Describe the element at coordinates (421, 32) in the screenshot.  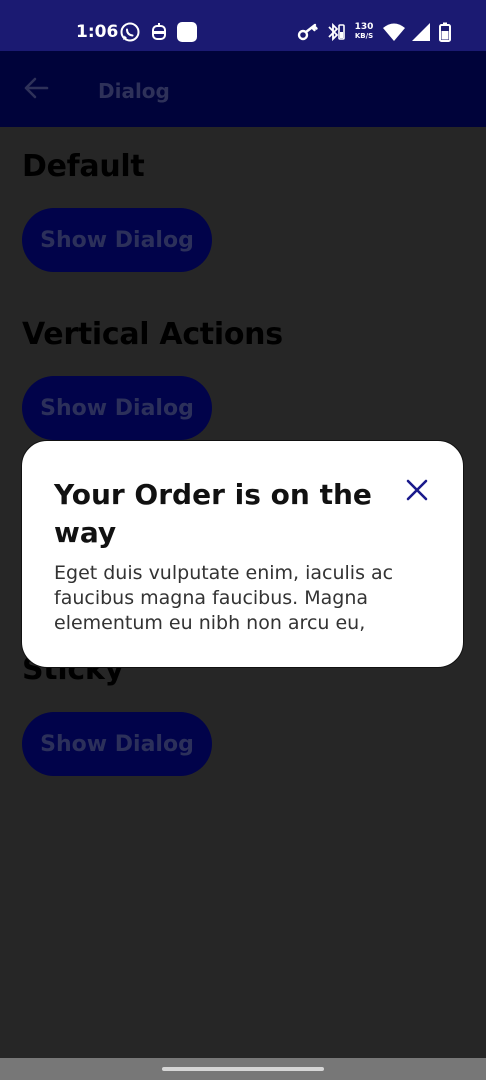
I see `signal-icon` at that location.